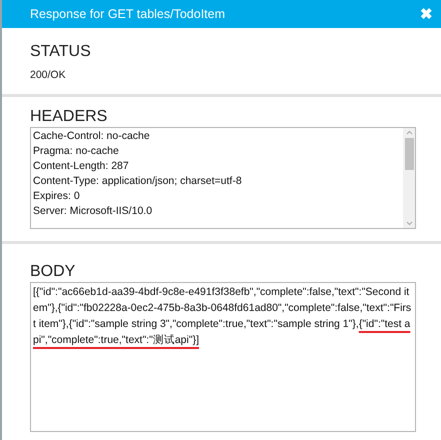  I want to click on header-line: Expires: 0, so click(57, 196).